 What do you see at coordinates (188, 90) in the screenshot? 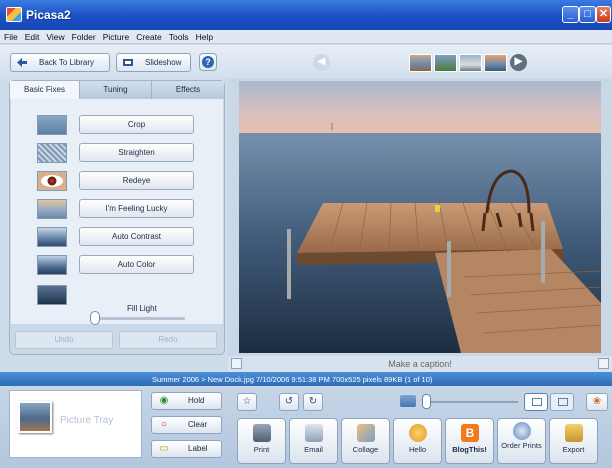
I see `tab-effects: Effects` at bounding box center [188, 90].